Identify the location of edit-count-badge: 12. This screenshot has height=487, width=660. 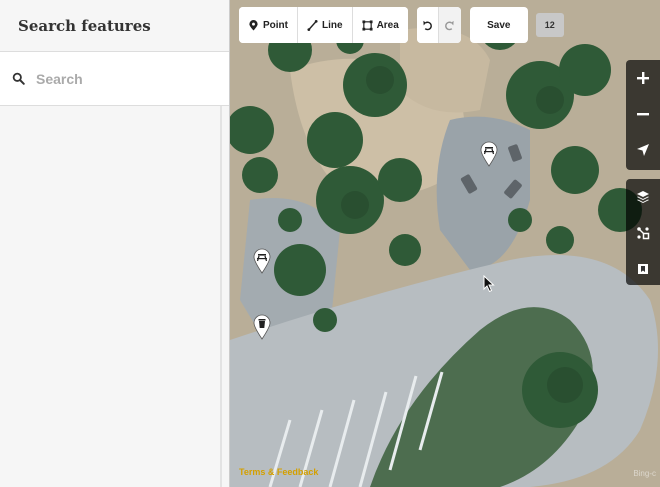
(549, 25).